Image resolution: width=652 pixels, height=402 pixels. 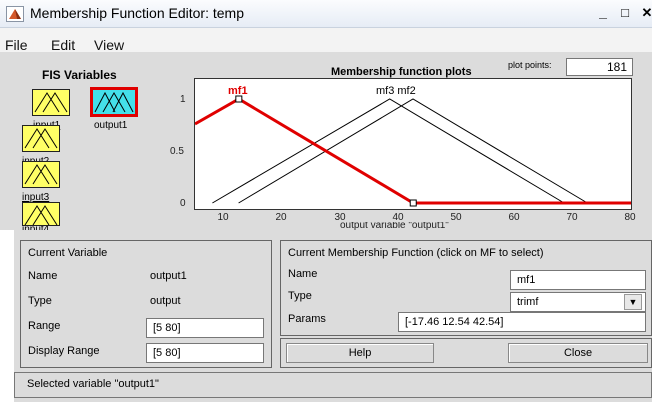 What do you see at coordinates (16, 45) in the screenshot?
I see `menu-file: File` at bounding box center [16, 45].